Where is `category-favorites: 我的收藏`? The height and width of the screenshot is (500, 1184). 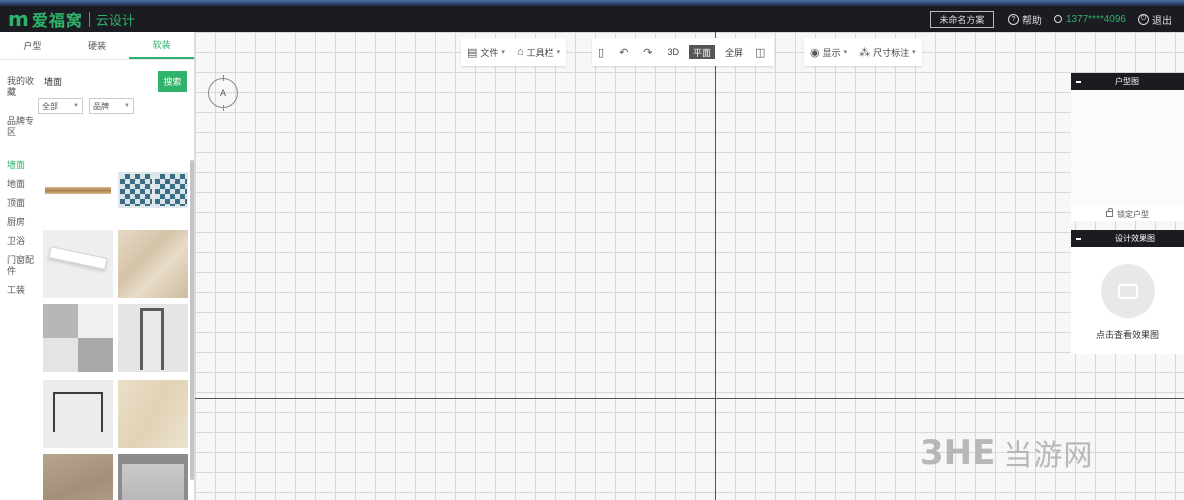 category-favorites: 我的收藏 is located at coordinates (17, 87).